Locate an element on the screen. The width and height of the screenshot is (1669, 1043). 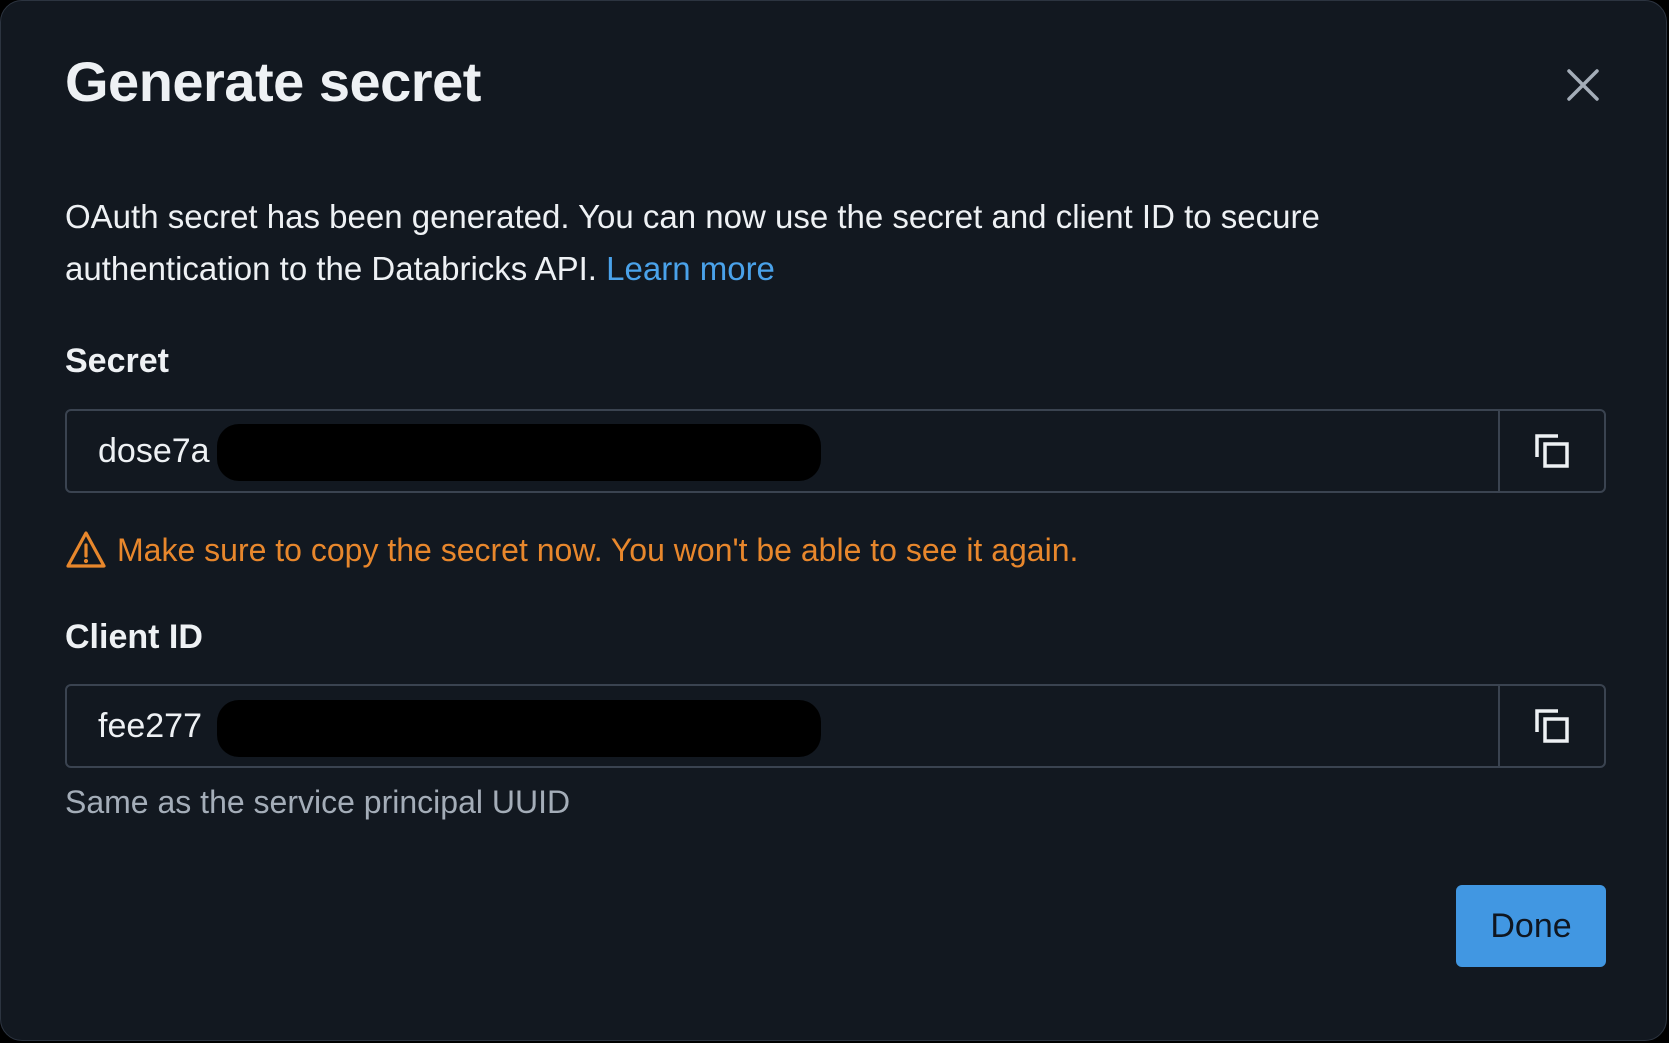
copy-secret-button is located at coordinates (1551, 451).